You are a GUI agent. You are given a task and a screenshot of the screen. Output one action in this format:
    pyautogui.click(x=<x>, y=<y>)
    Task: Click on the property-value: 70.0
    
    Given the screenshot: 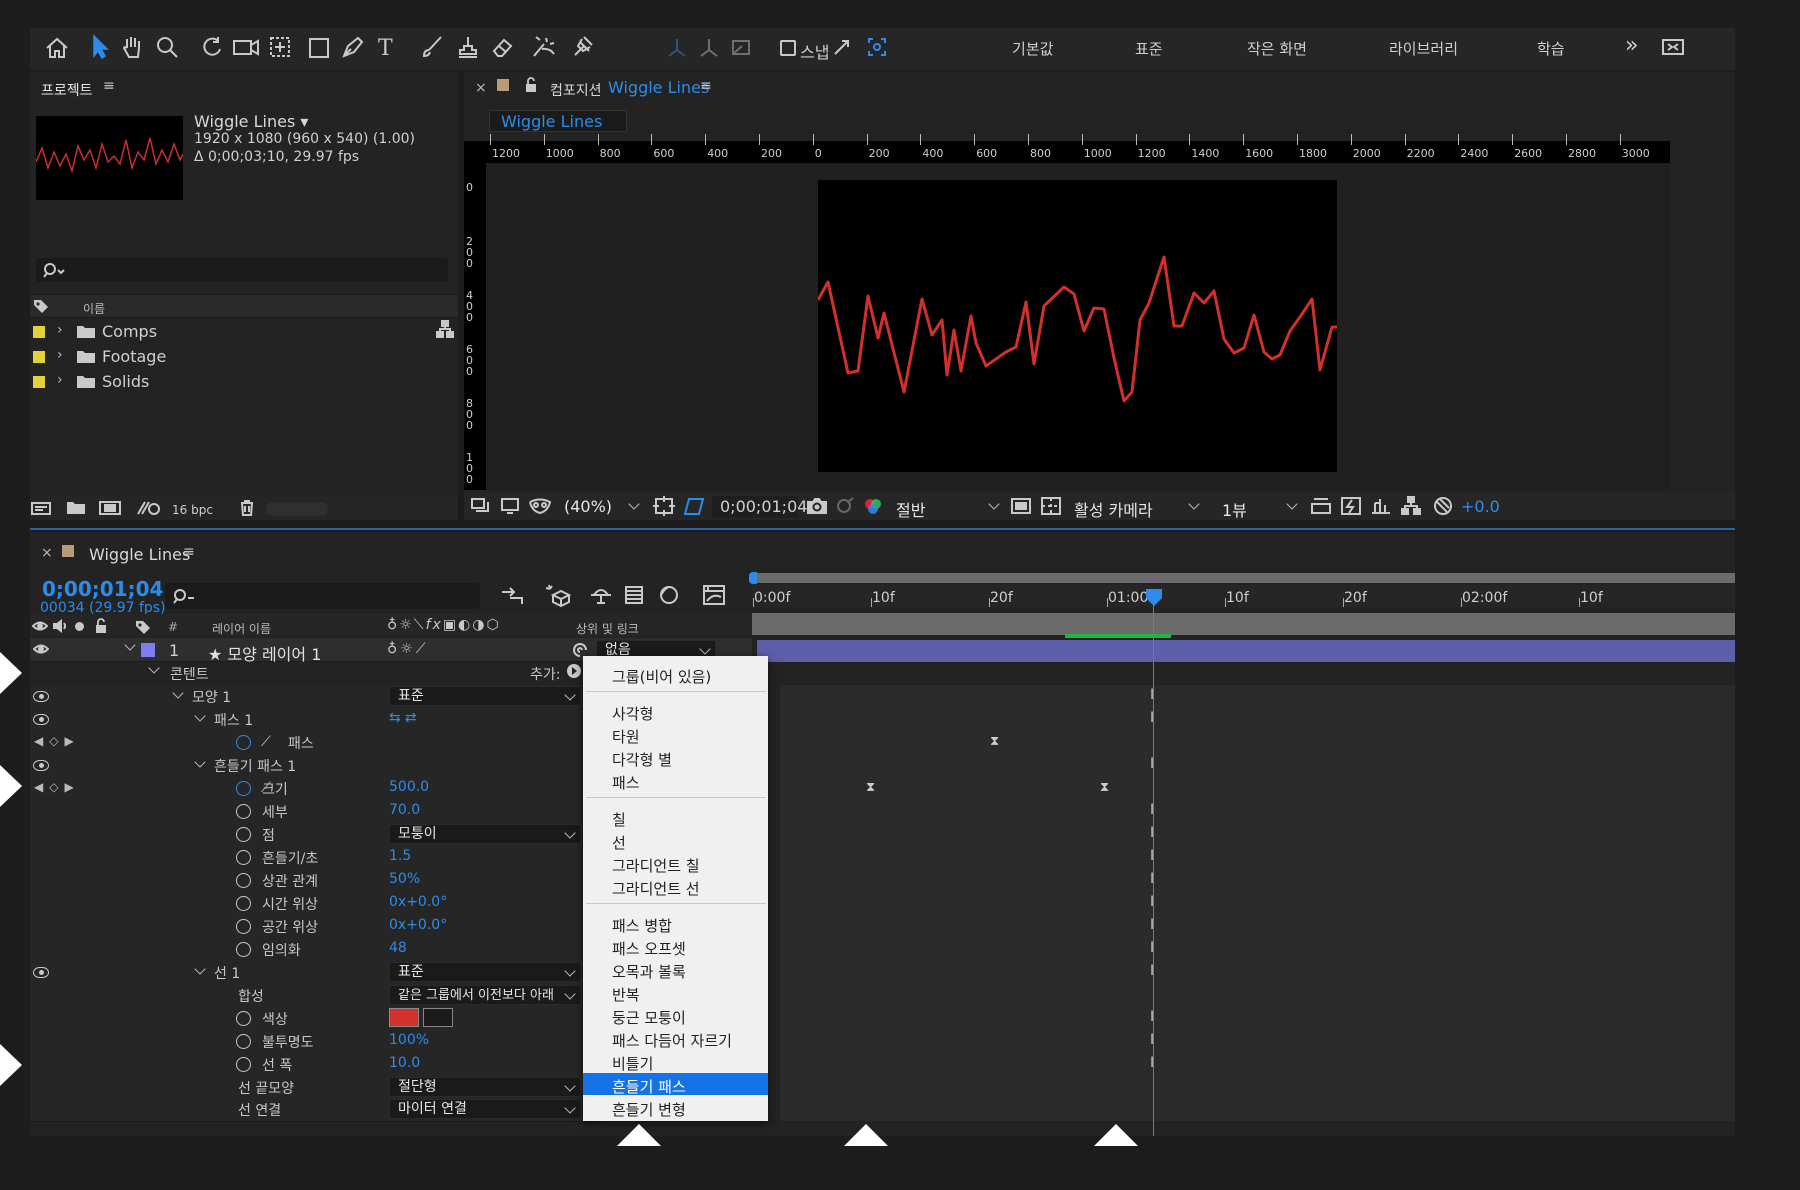 What is the action you would take?
    pyautogui.click(x=404, y=810)
    